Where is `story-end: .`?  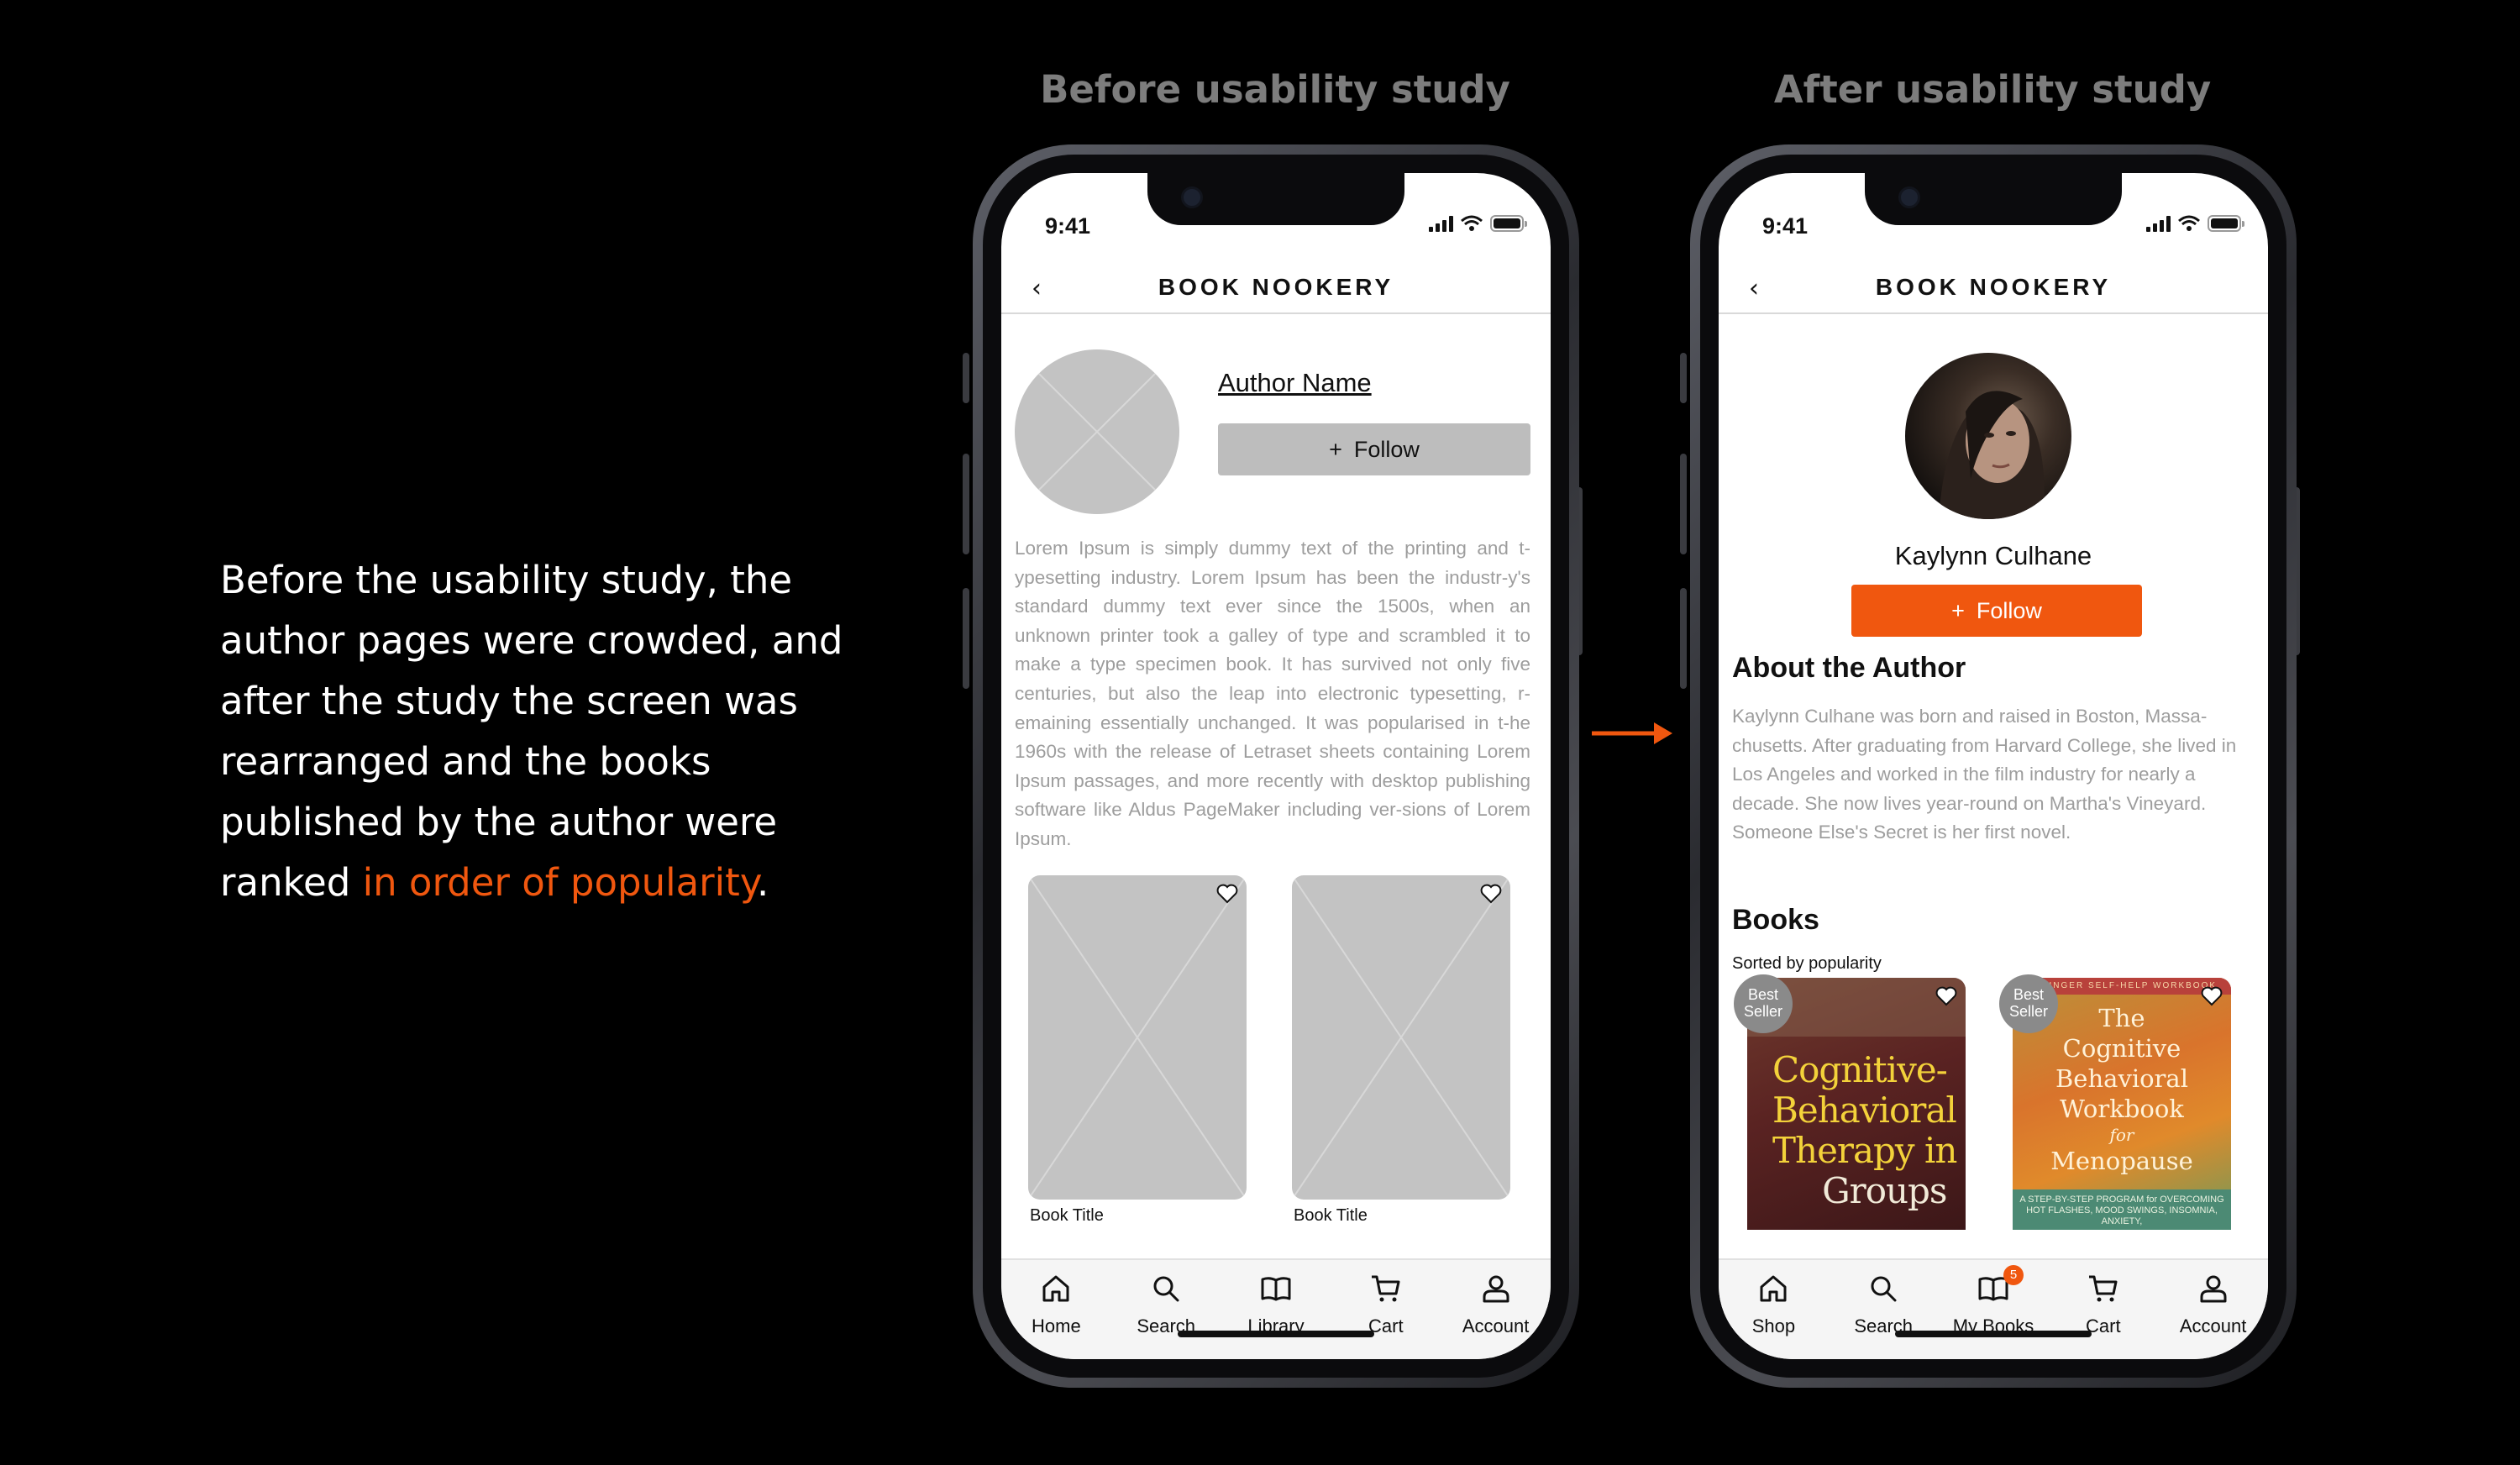 story-end: . is located at coordinates (763, 882).